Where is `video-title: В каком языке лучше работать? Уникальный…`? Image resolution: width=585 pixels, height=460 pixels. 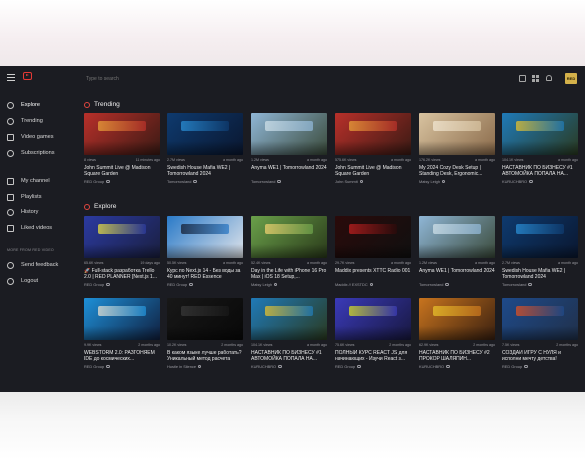 video-title: В каком языке лучше работать? Уникальный… is located at coordinates (205, 356).